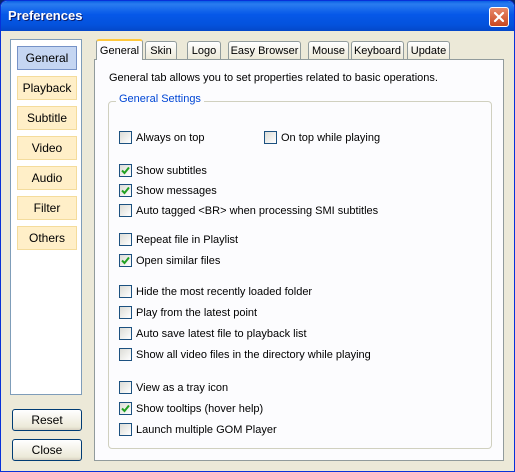 The width and height of the screenshot is (515, 472). What do you see at coordinates (221, 333) in the screenshot?
I see `checkbox-label: Auto save latest file to playback list` at bounding box center [221, 333].